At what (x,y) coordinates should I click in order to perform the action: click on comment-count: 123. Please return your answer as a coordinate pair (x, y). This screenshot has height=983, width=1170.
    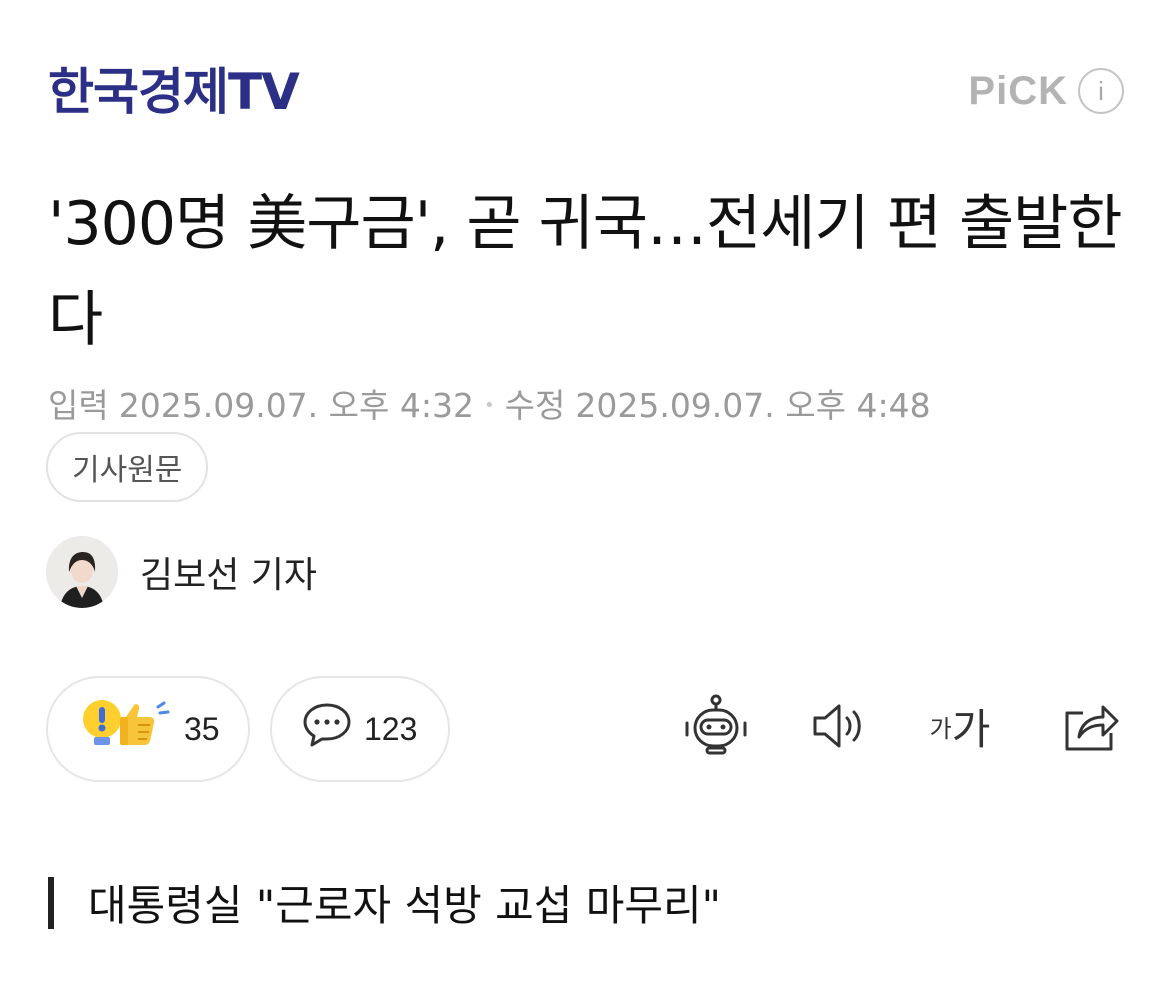
    Looking at the image, I should click on (391, 728).